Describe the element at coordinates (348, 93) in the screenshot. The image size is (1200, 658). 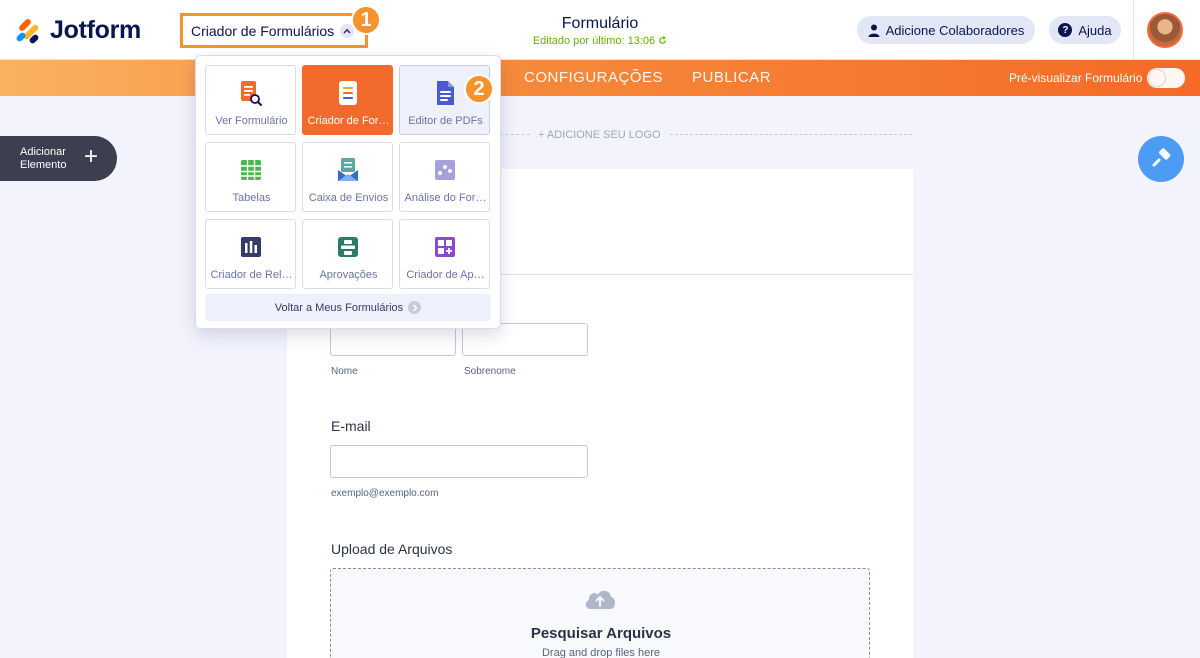
I see `form-builder-icon` at that location.